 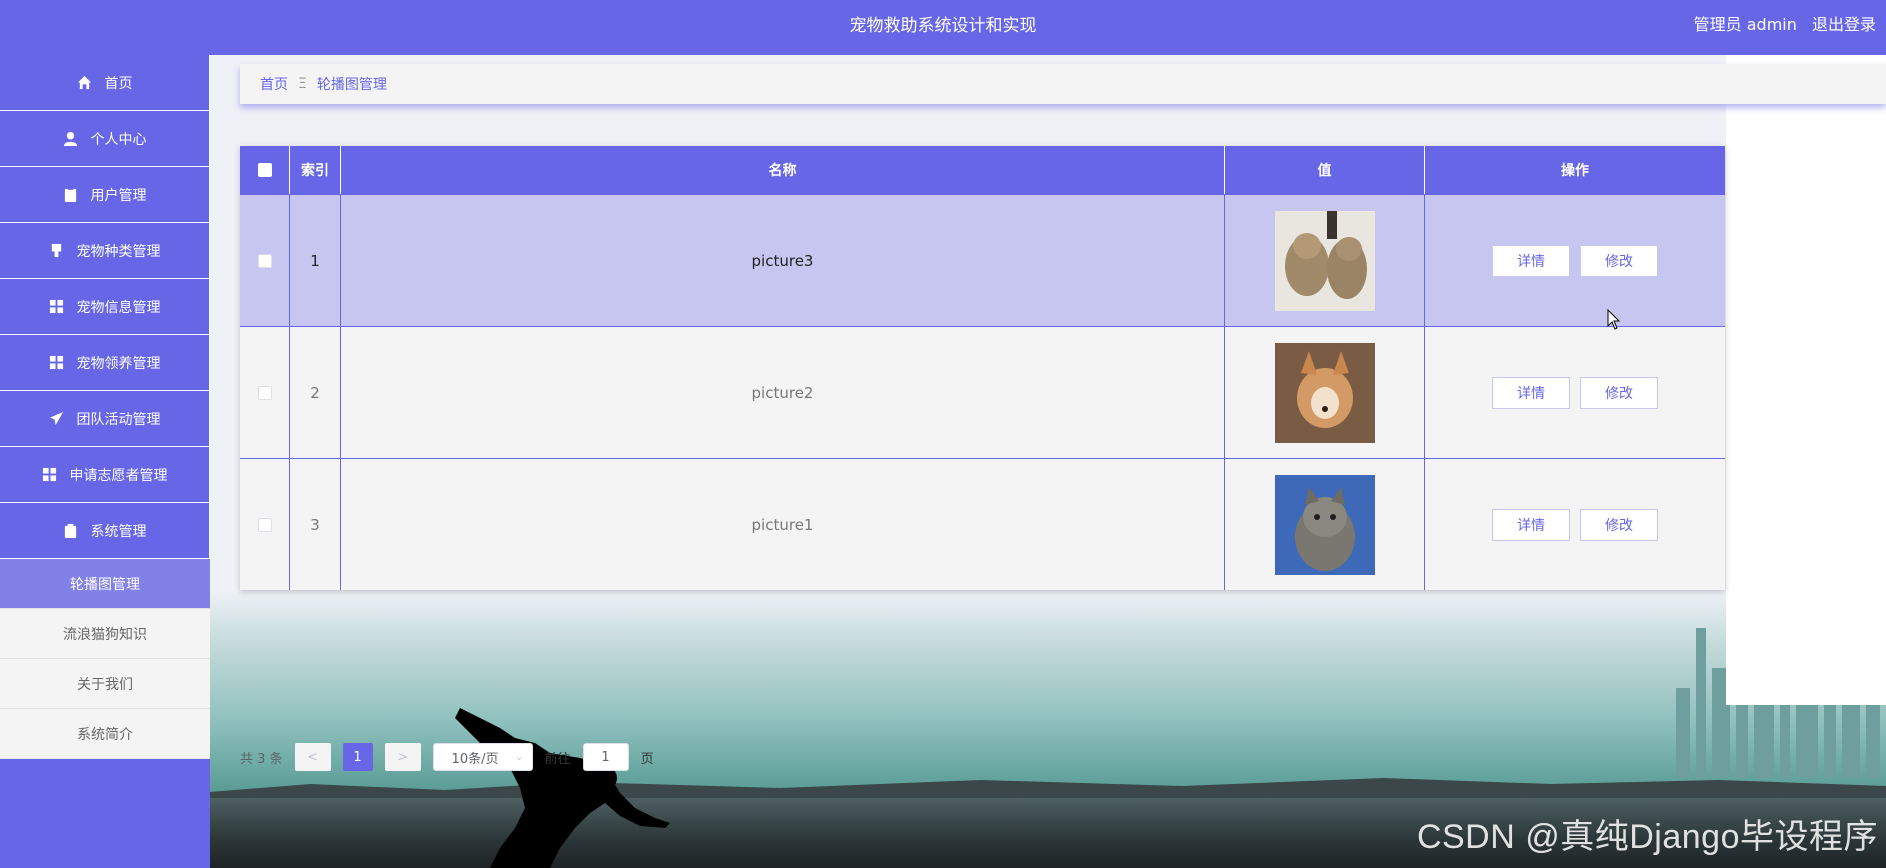 What do you see at coordinates (1745, 24) in the screenshot?
I see `user-label: 管理员 admin` at bounding box center [1745, 24].